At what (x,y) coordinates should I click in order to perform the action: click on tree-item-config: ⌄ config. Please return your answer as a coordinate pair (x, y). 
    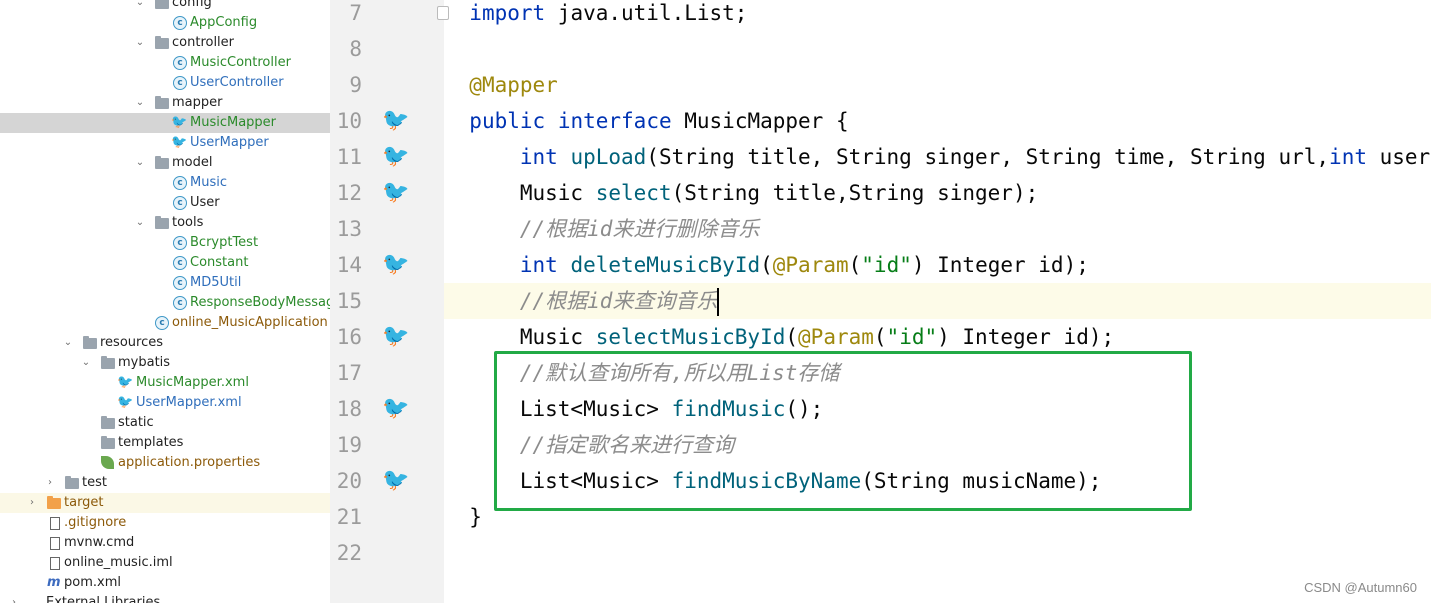
    Looking at the image, I should click on (165, 6).